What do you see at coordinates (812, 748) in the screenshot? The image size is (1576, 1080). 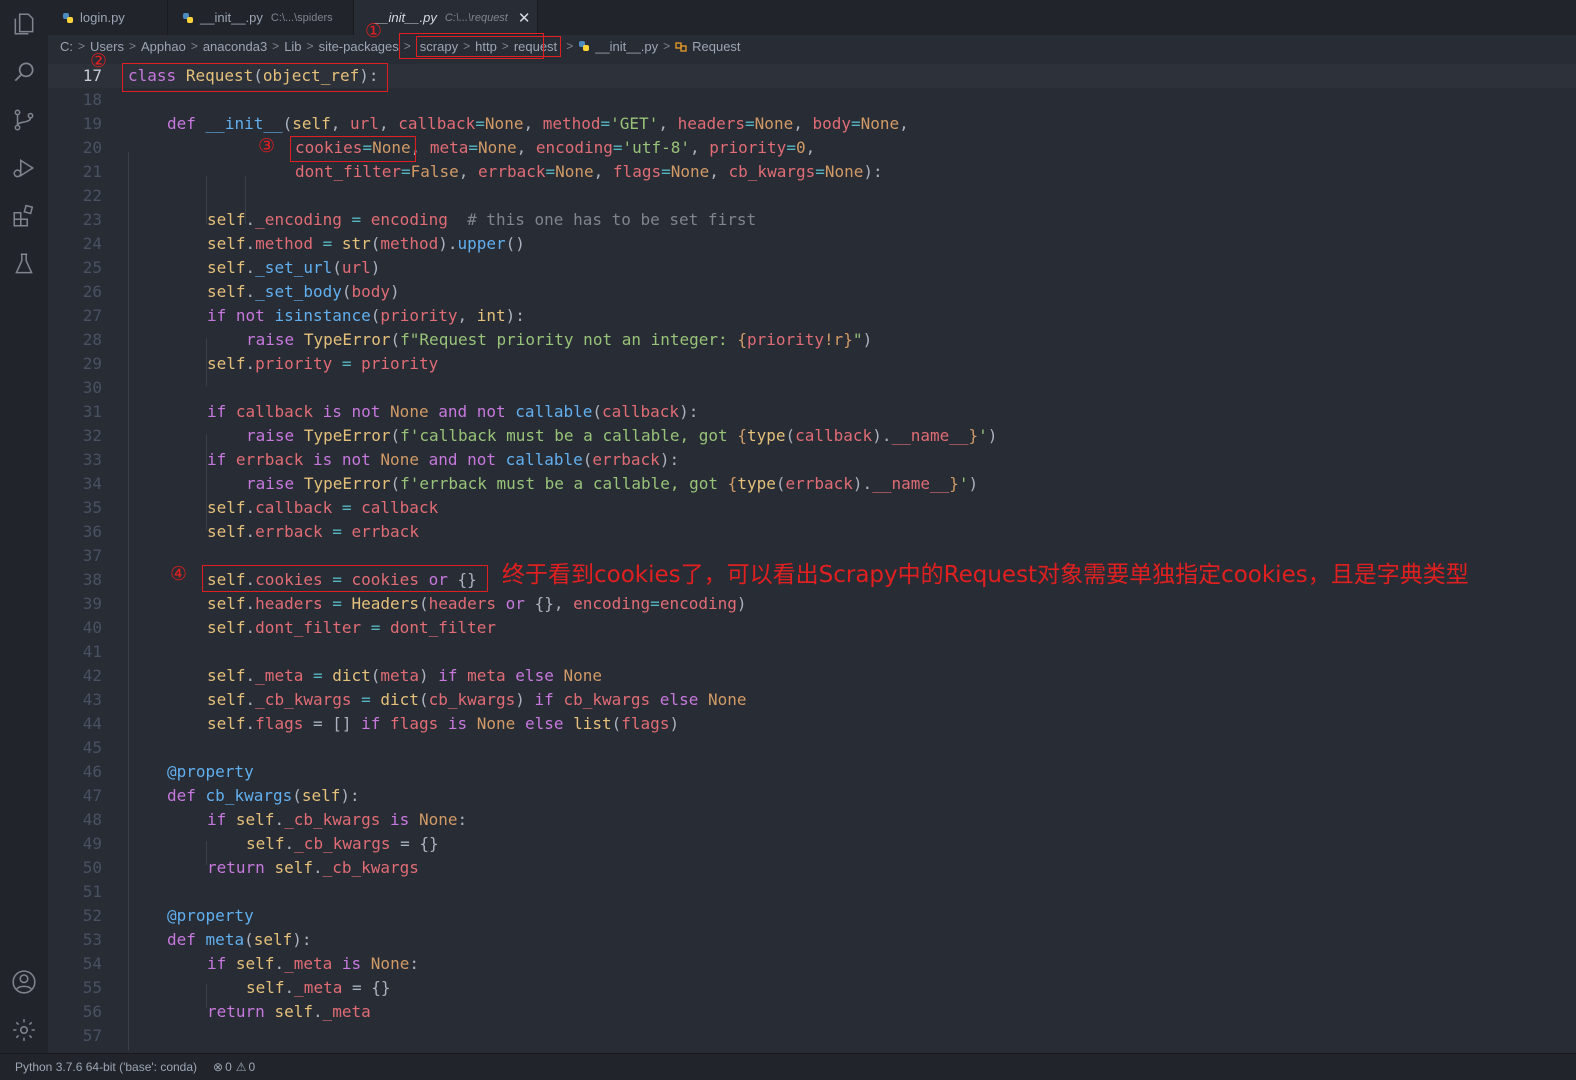 I see `code-line: 45` at bounding box center [812, 748].